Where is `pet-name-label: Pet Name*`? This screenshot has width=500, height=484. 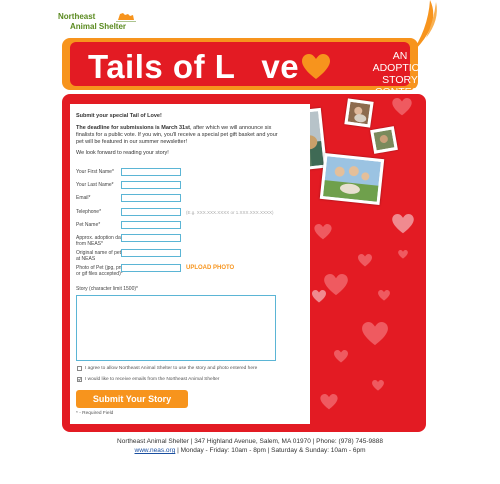
pet-name-label: Pet Name* is located at coordinates (88, 225).